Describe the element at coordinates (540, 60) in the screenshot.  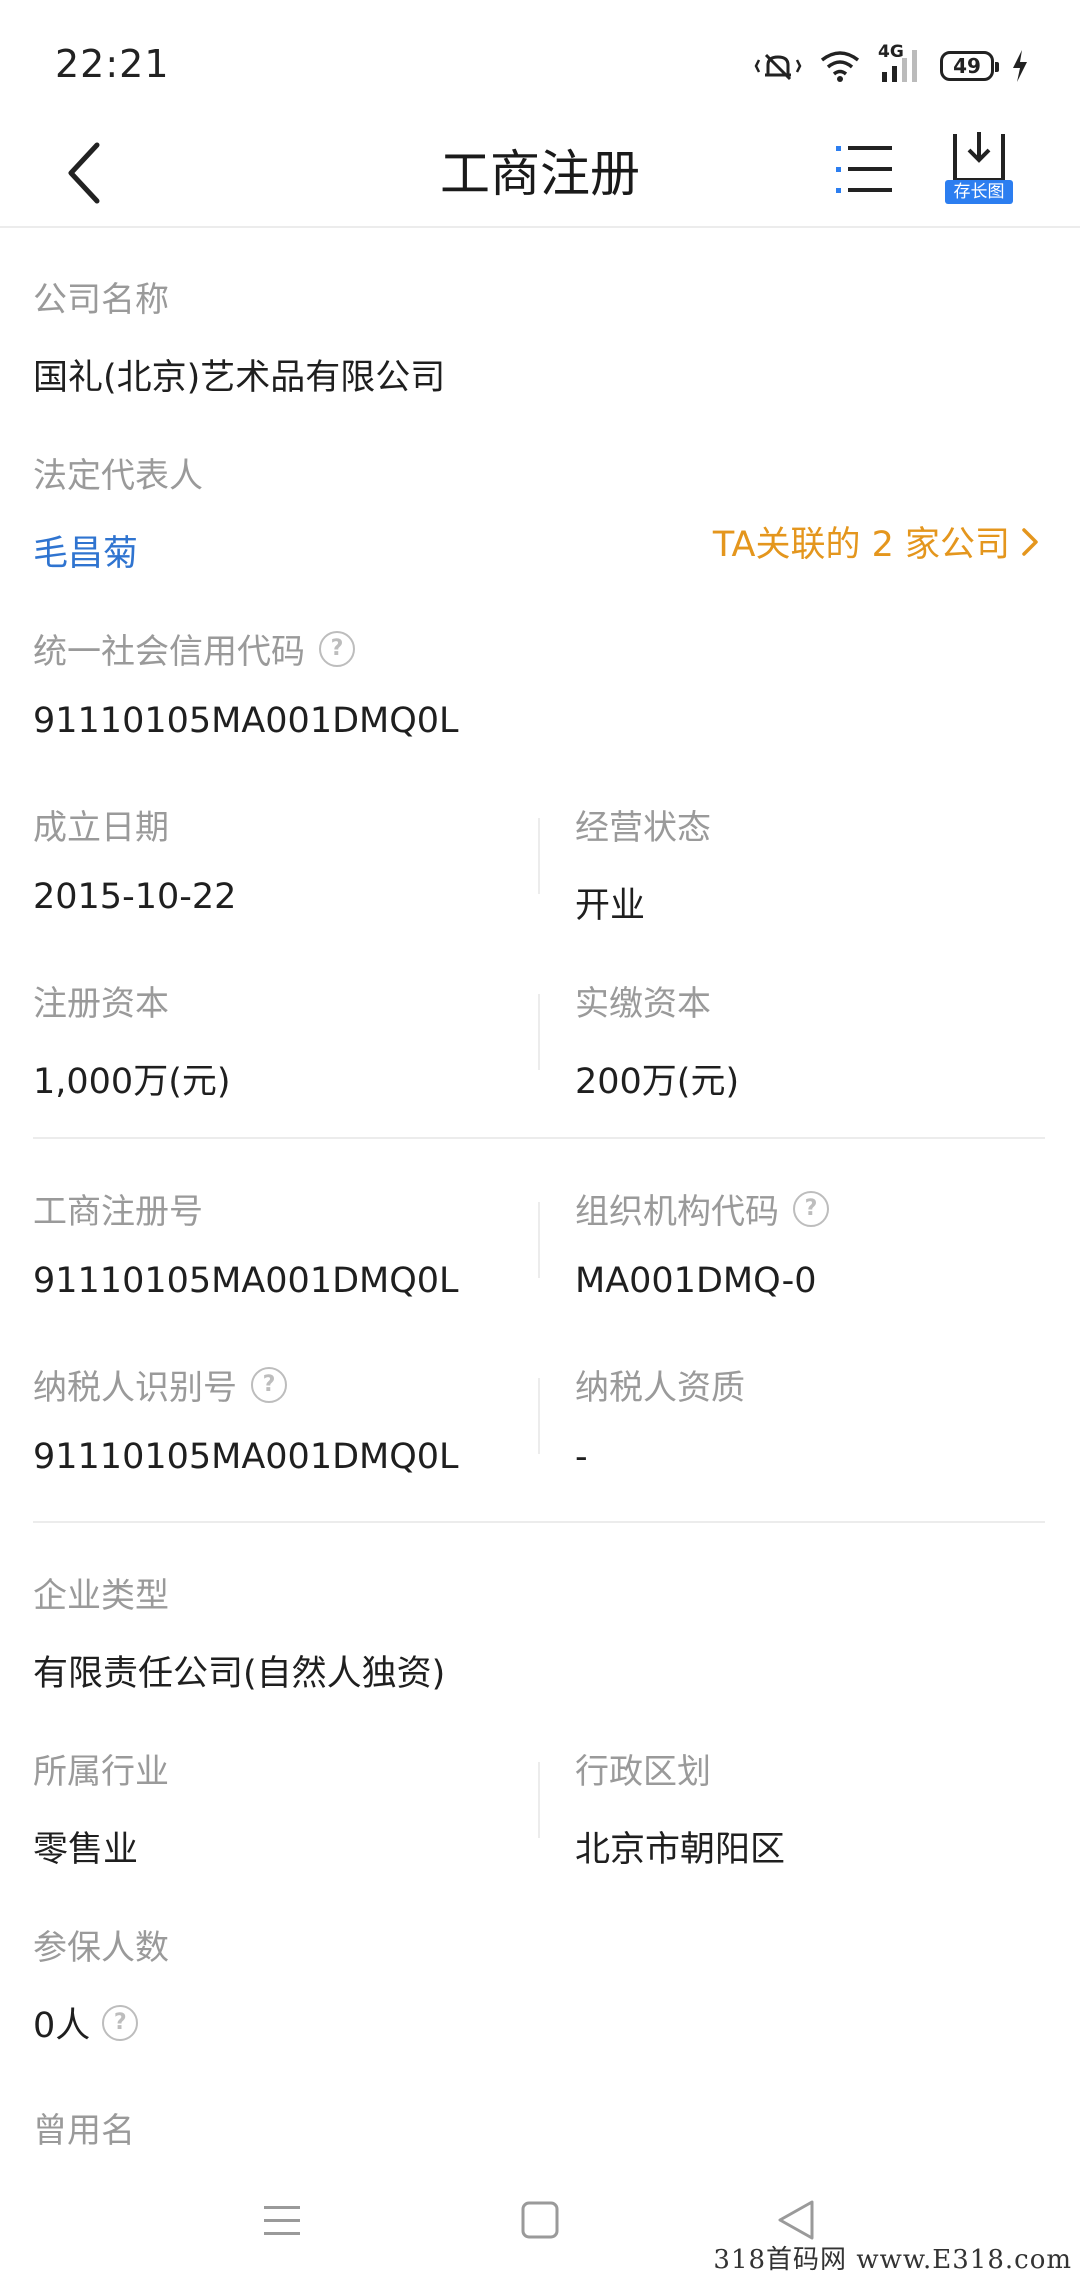
I see `status-bar: 22:21 4G 49` at that location.